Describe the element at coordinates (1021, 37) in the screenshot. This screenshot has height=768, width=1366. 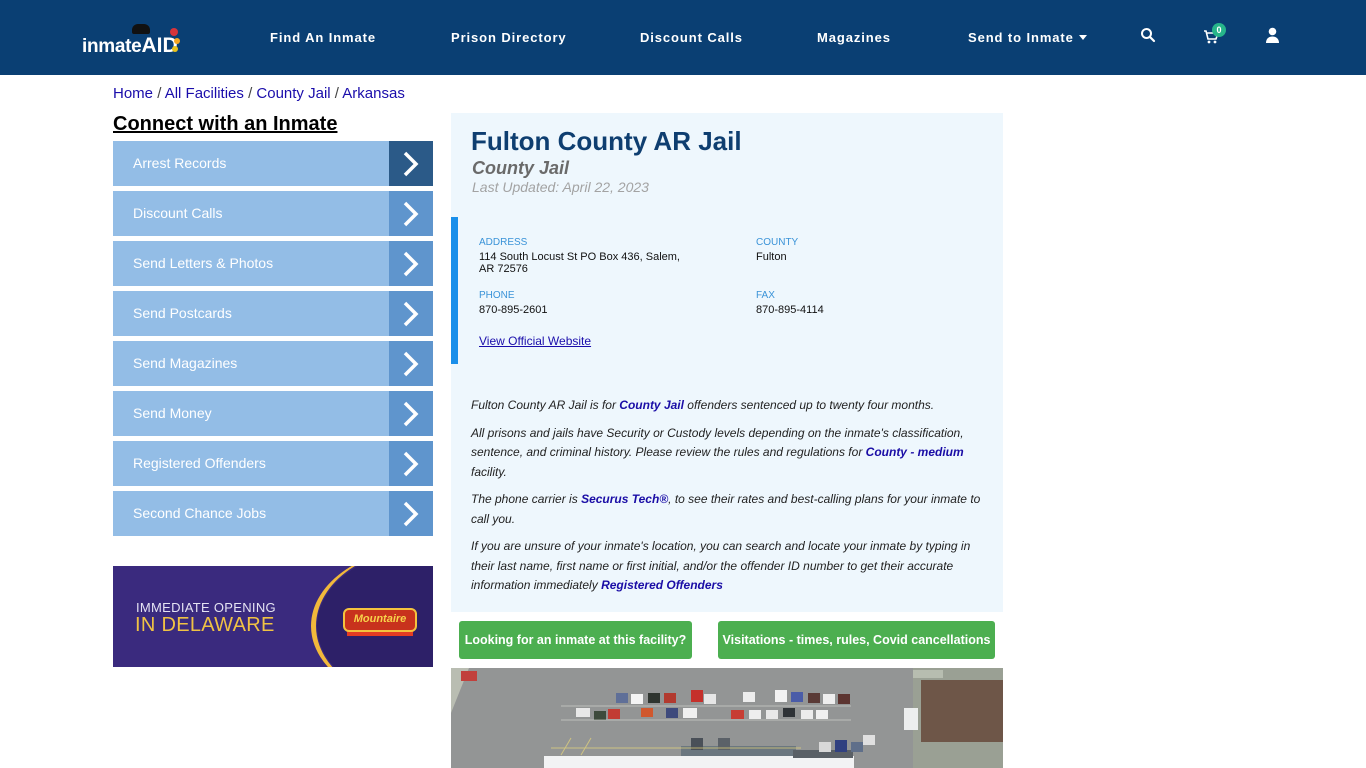
I see `nav-send-to-inmate-label: Send to Inmate` at that location.